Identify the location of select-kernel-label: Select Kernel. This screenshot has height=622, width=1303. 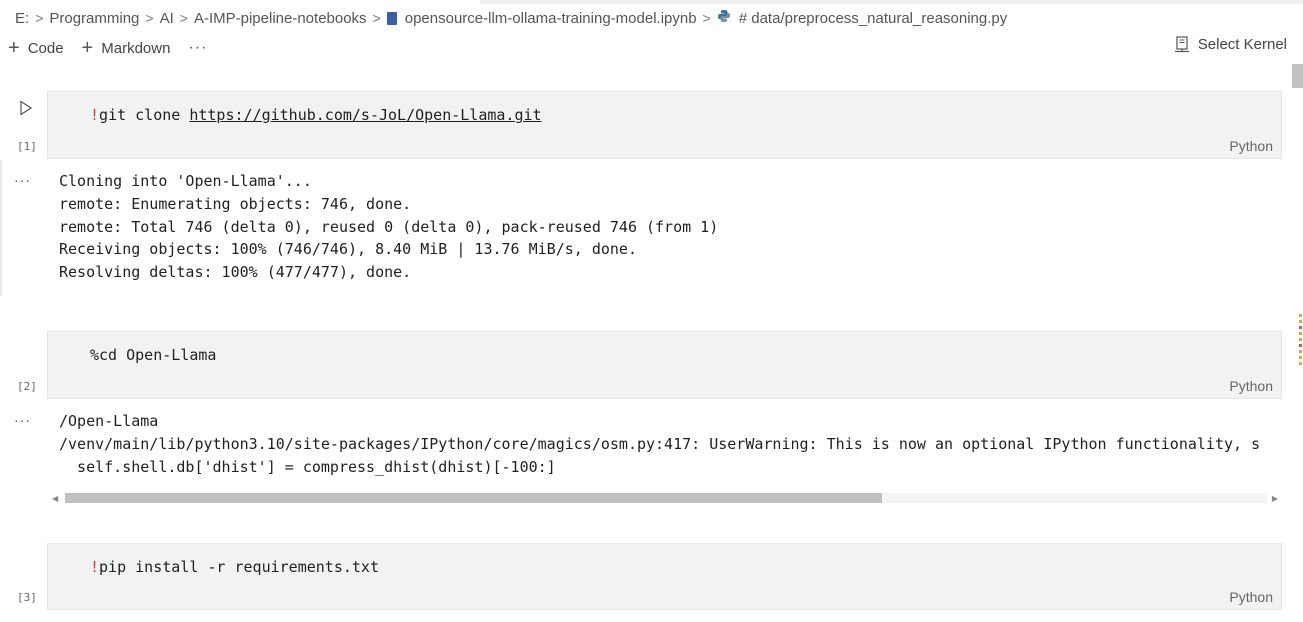
(1242, 44).